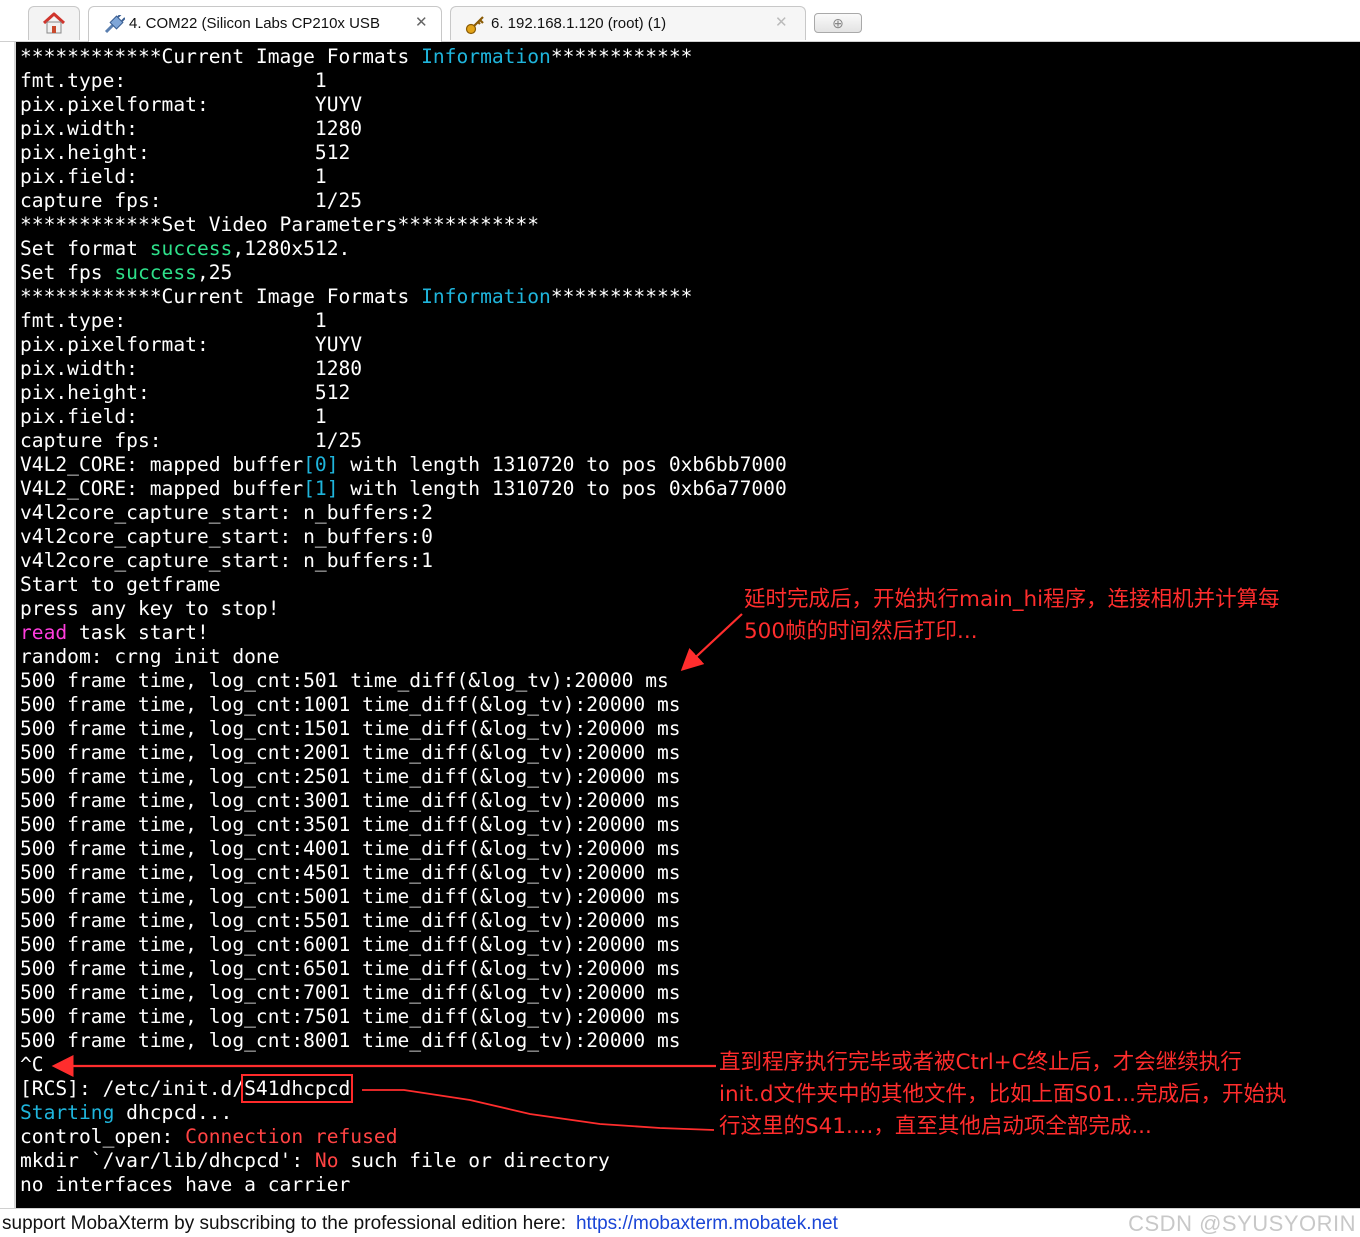  Describe the element at coordinates (711, 642) in the screenshot. I see `arrow-to-frame-log` at that location.